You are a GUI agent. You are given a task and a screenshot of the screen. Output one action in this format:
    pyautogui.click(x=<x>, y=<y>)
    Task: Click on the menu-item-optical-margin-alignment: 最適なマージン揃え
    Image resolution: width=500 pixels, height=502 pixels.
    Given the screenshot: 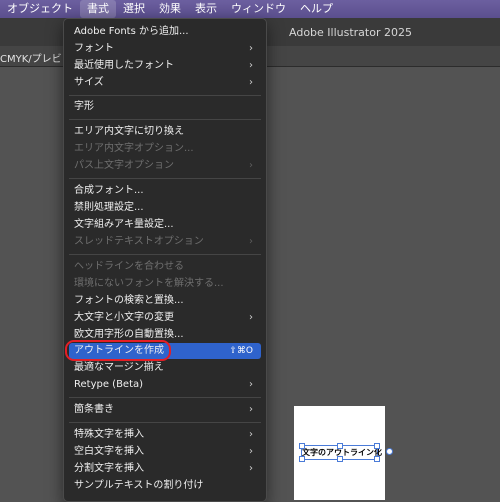 What is the action you would take?
    pyautogui.click(x=165, y=368)
    